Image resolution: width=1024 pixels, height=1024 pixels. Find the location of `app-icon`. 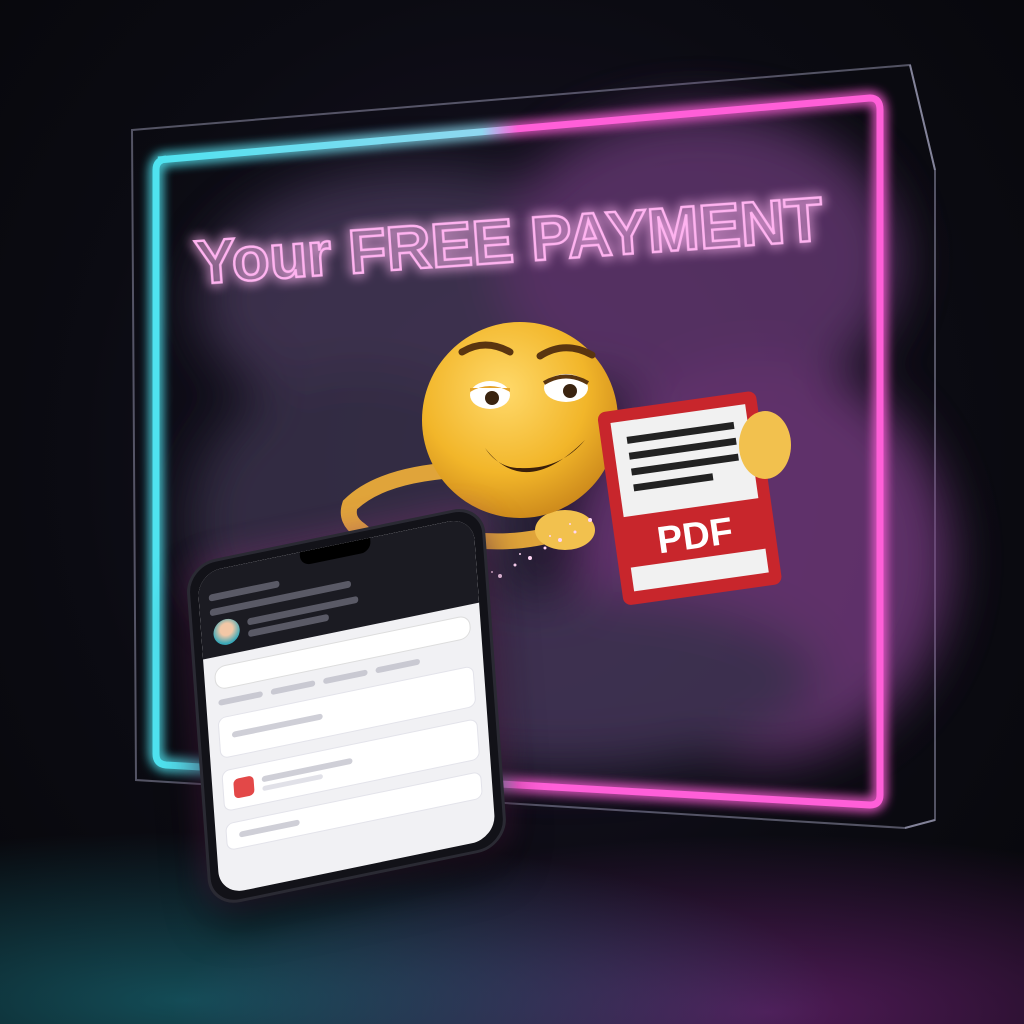

app-icon is located at coordinates (244, 787).